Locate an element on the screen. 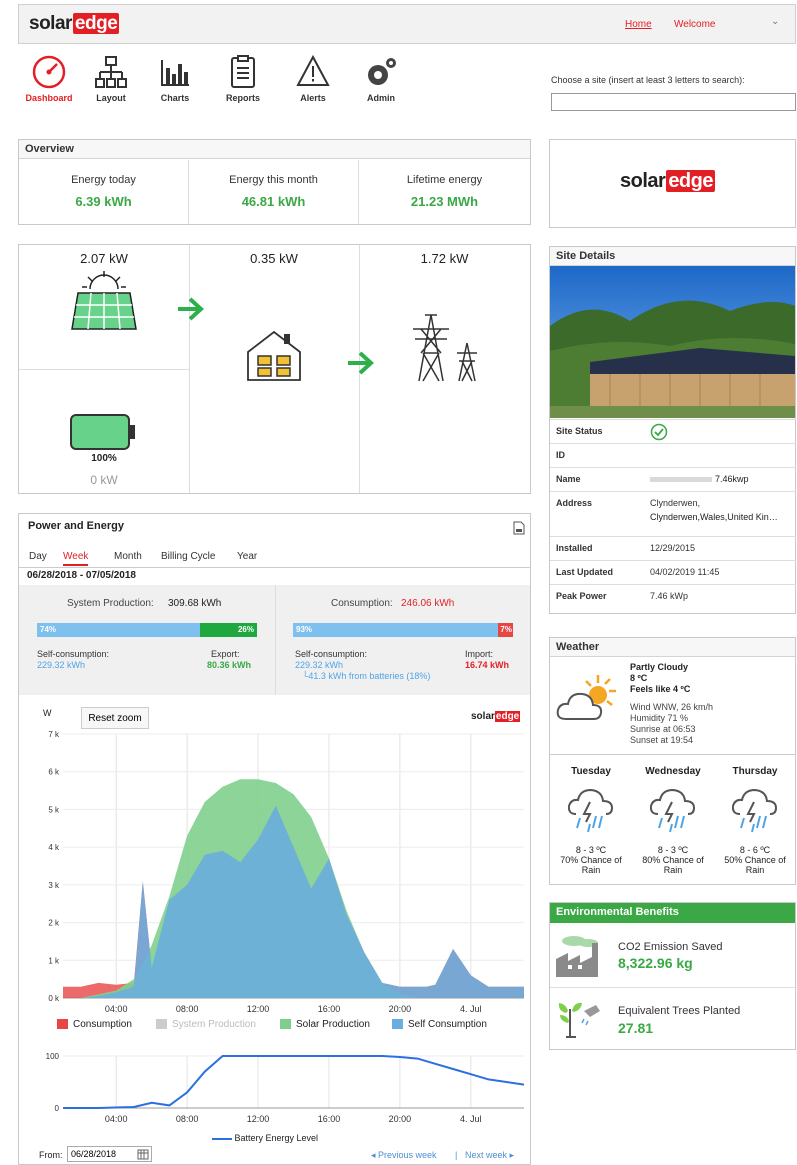 The width and height of the screenshot is (797, 1165). nav-dashboard: Dashboard is located at coordinates (49, 78).